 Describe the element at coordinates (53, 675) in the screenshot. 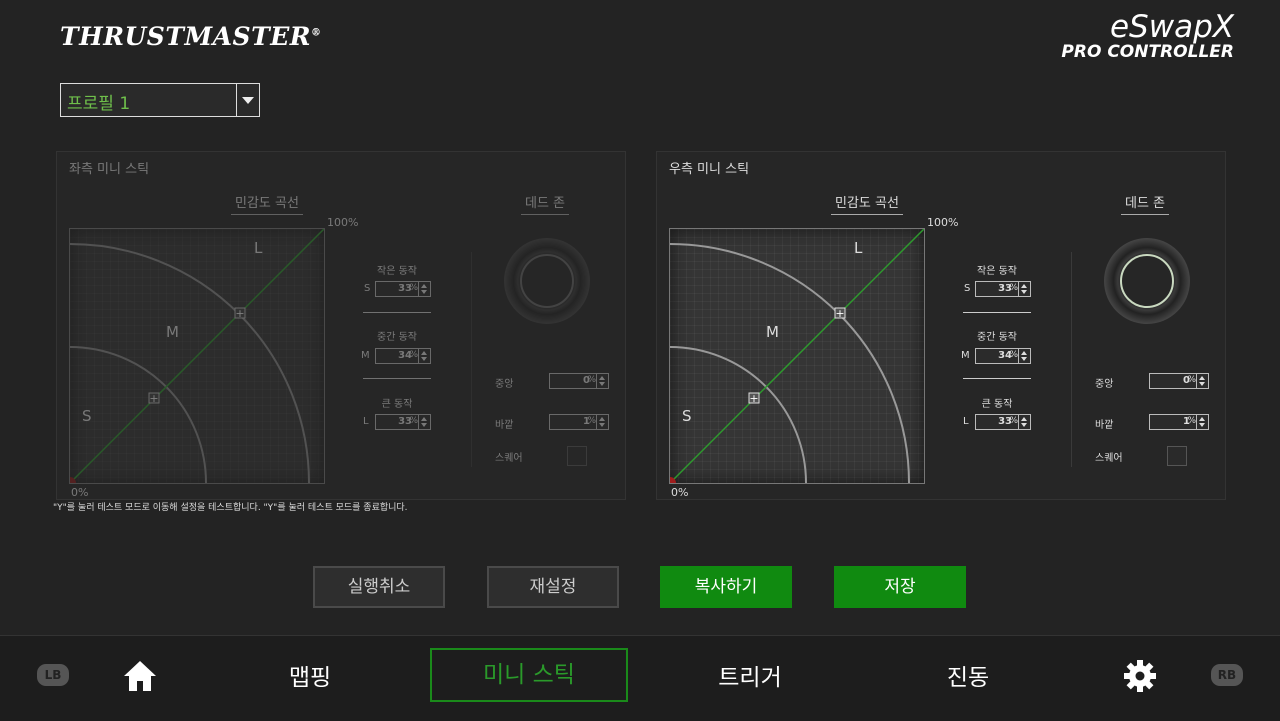

I see `lb-bumper-icon: LB` at that location.